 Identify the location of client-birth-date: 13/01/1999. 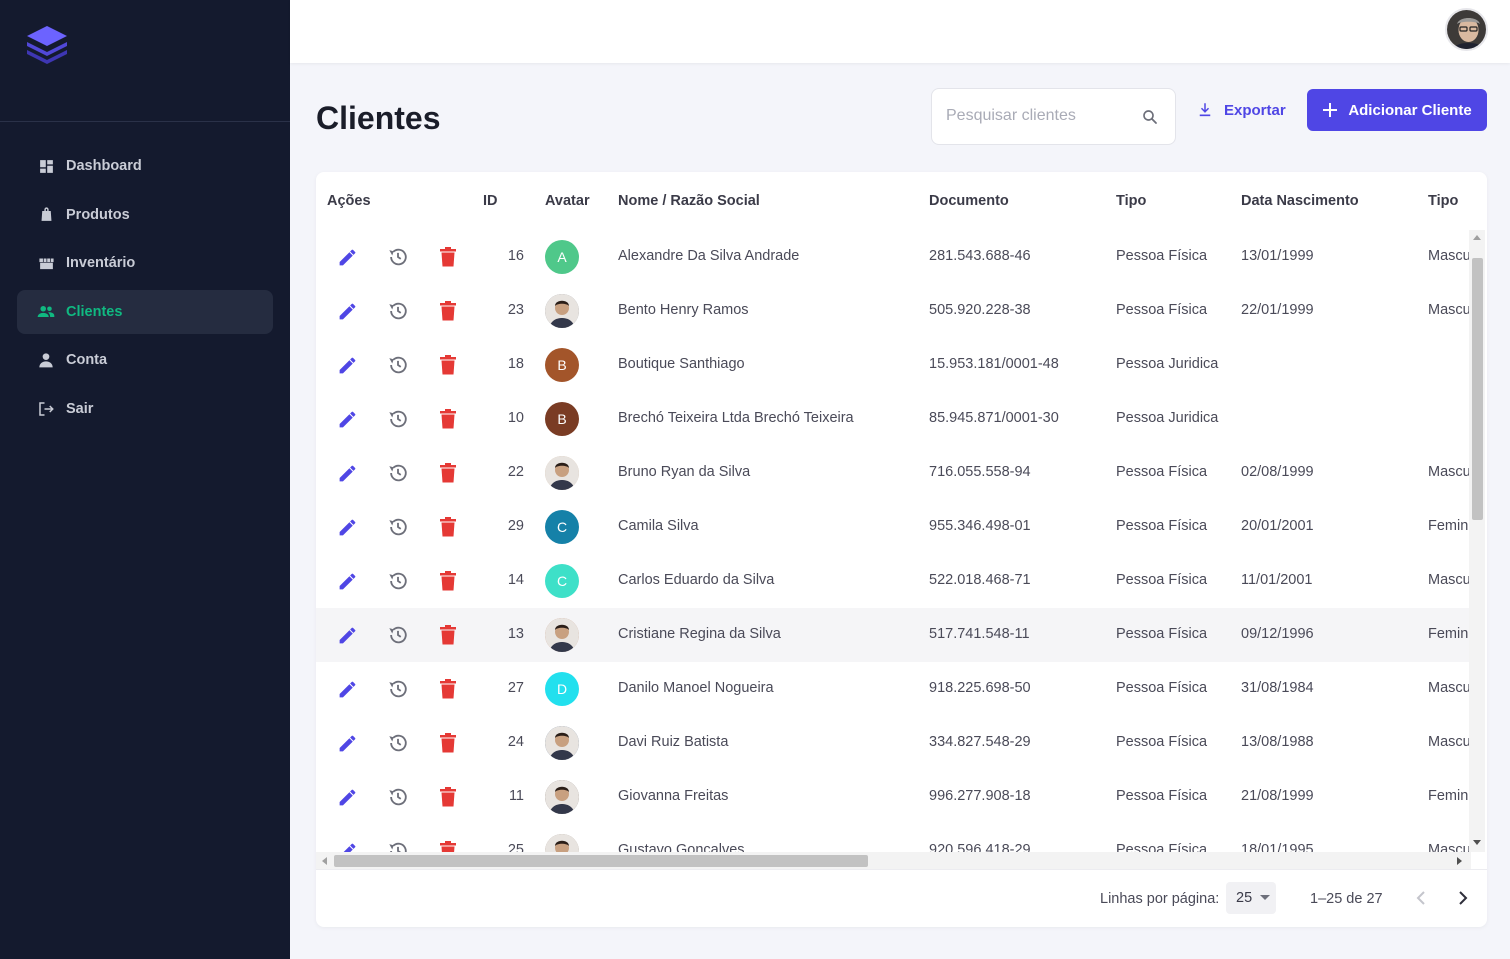
(1277, 256).